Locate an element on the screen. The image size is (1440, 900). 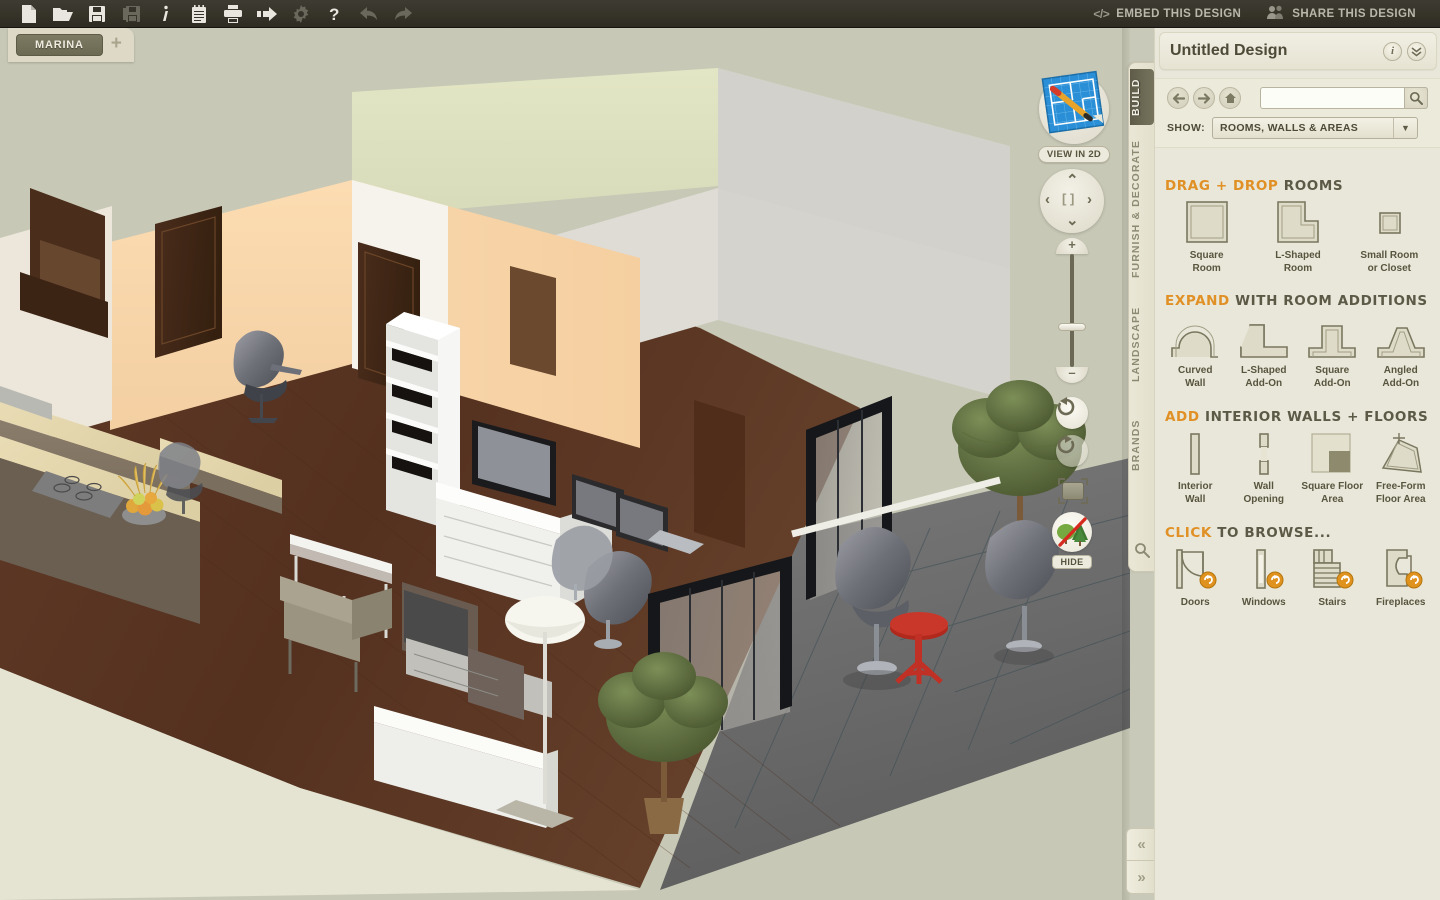
heading-rest: ROOMS is located at coordinates (1311, 186).